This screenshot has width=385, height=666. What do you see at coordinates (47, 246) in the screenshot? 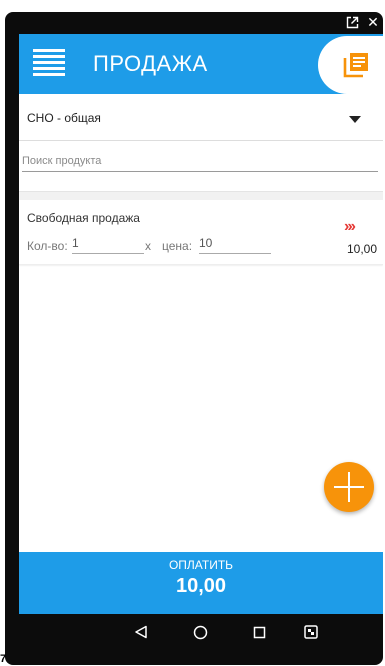
I see `quantity-label: Кол-во:` at bounding box center [47, 246].